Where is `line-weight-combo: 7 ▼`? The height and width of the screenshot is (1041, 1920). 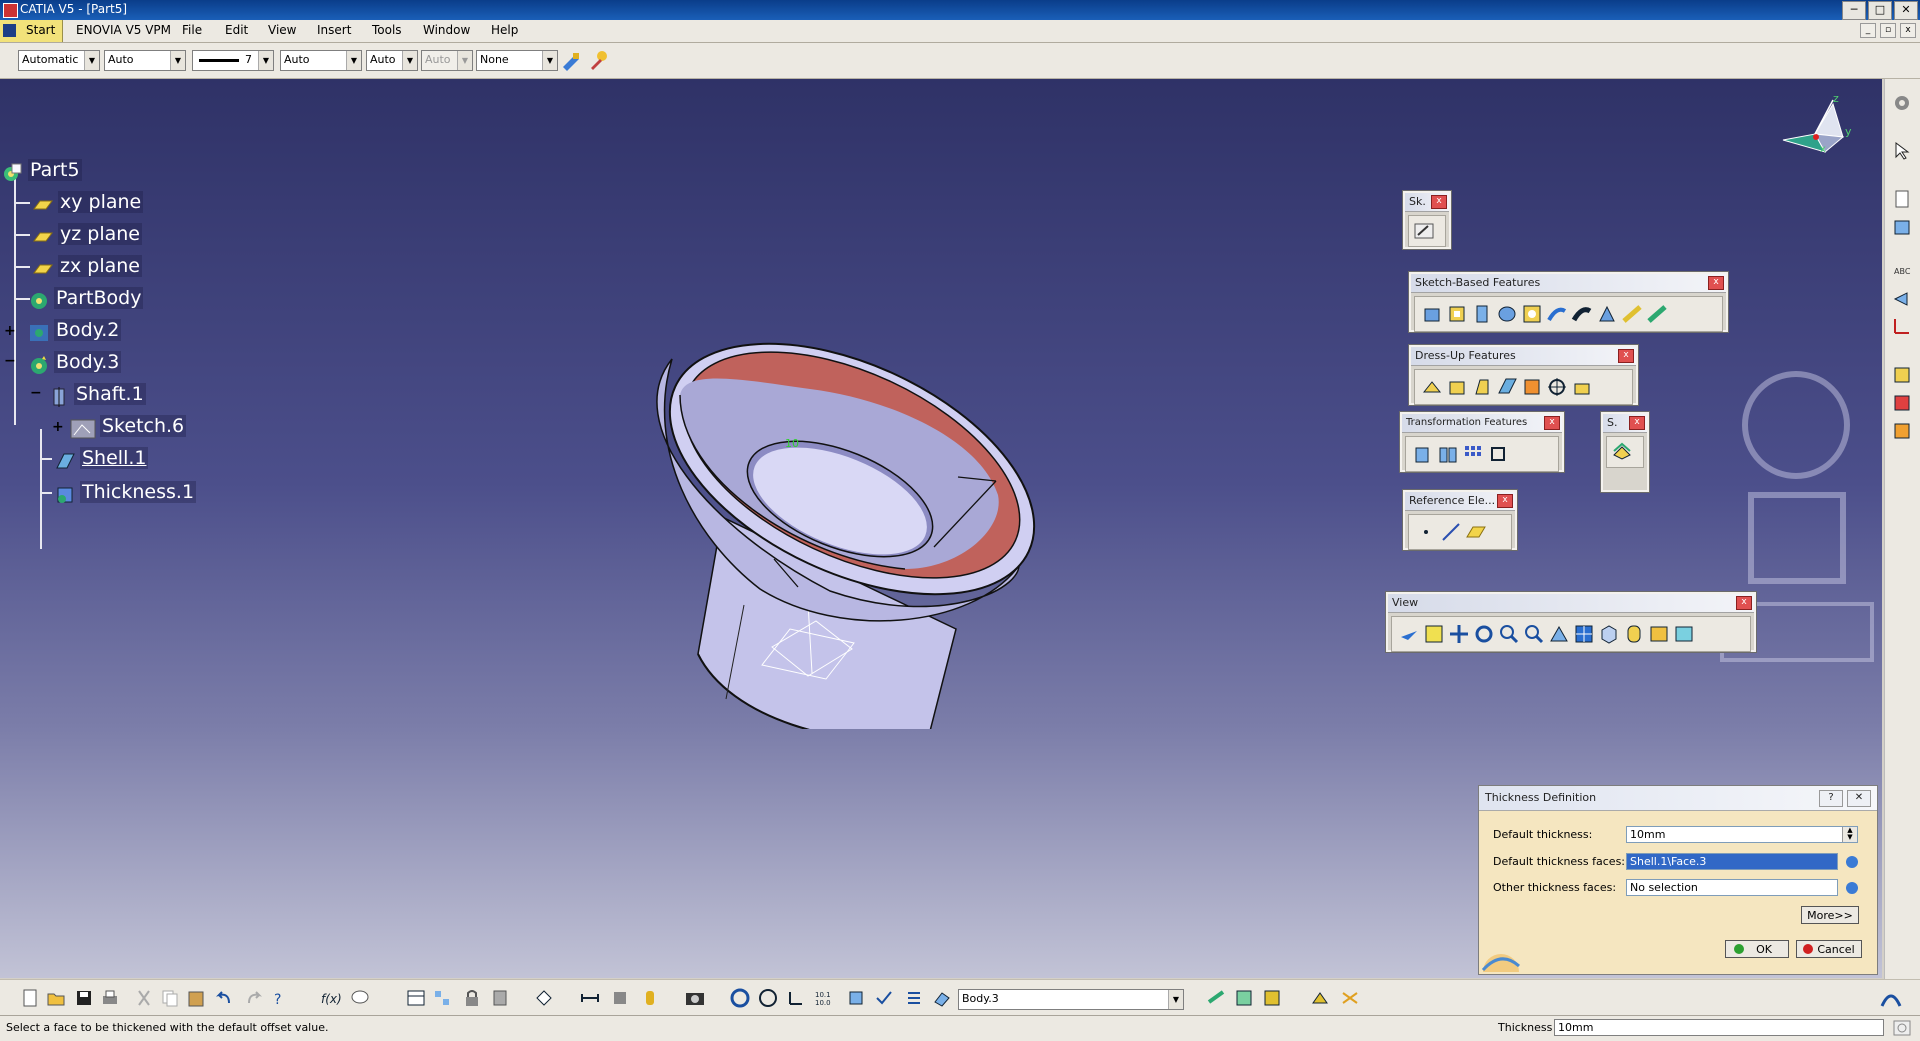 line-weight-combo: 7 ▼ is located at coordinates (233, 60).